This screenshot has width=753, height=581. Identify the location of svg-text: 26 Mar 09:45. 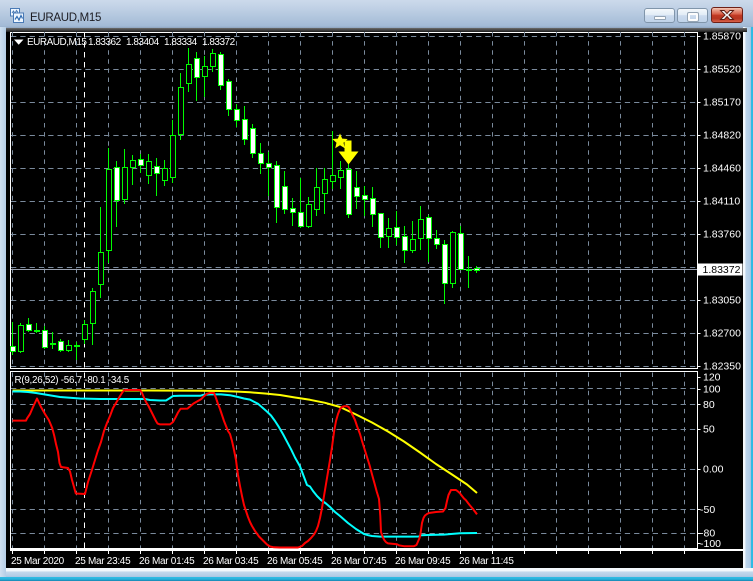
(423, 561).